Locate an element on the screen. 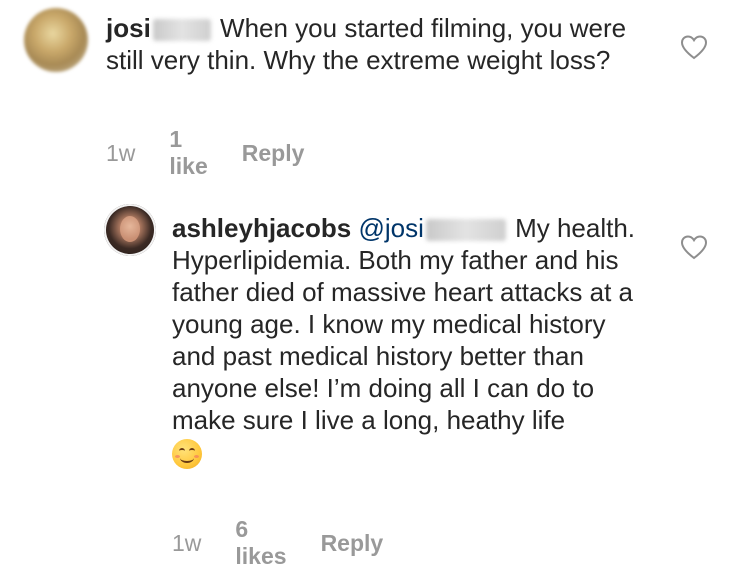  comment-username: ashleyhjacobs is located at coordinates (261, 228).